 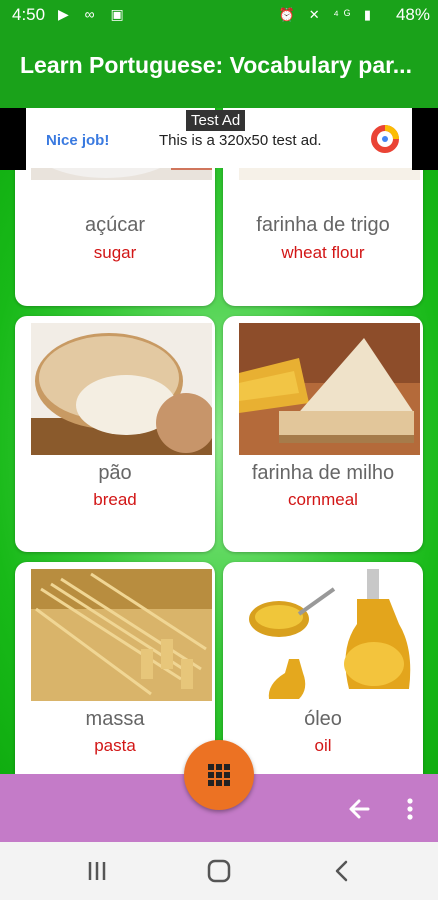 I want to click on home-icon, so click(x=219, y=871).